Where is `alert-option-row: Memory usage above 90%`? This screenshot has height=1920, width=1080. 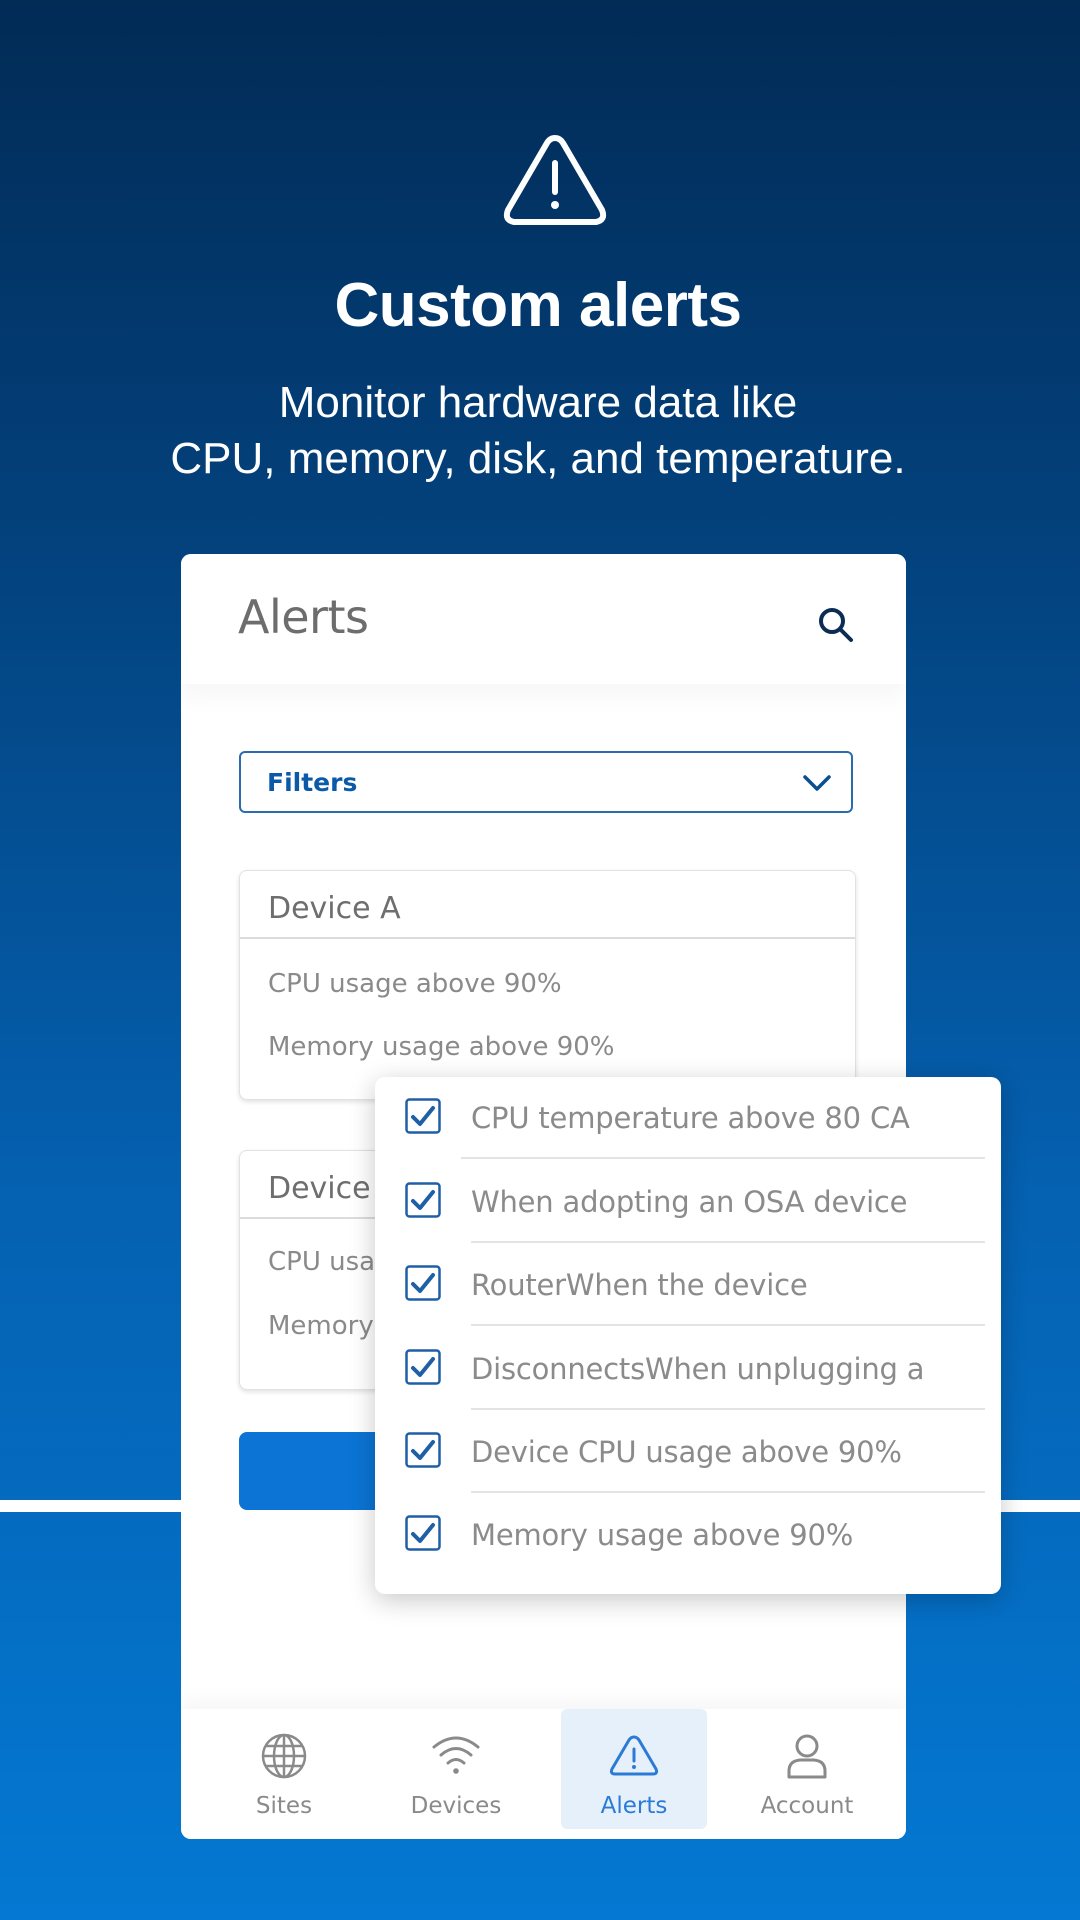
alert-option-row: Memory usage above 90% is located at coordinates (688, 1536).